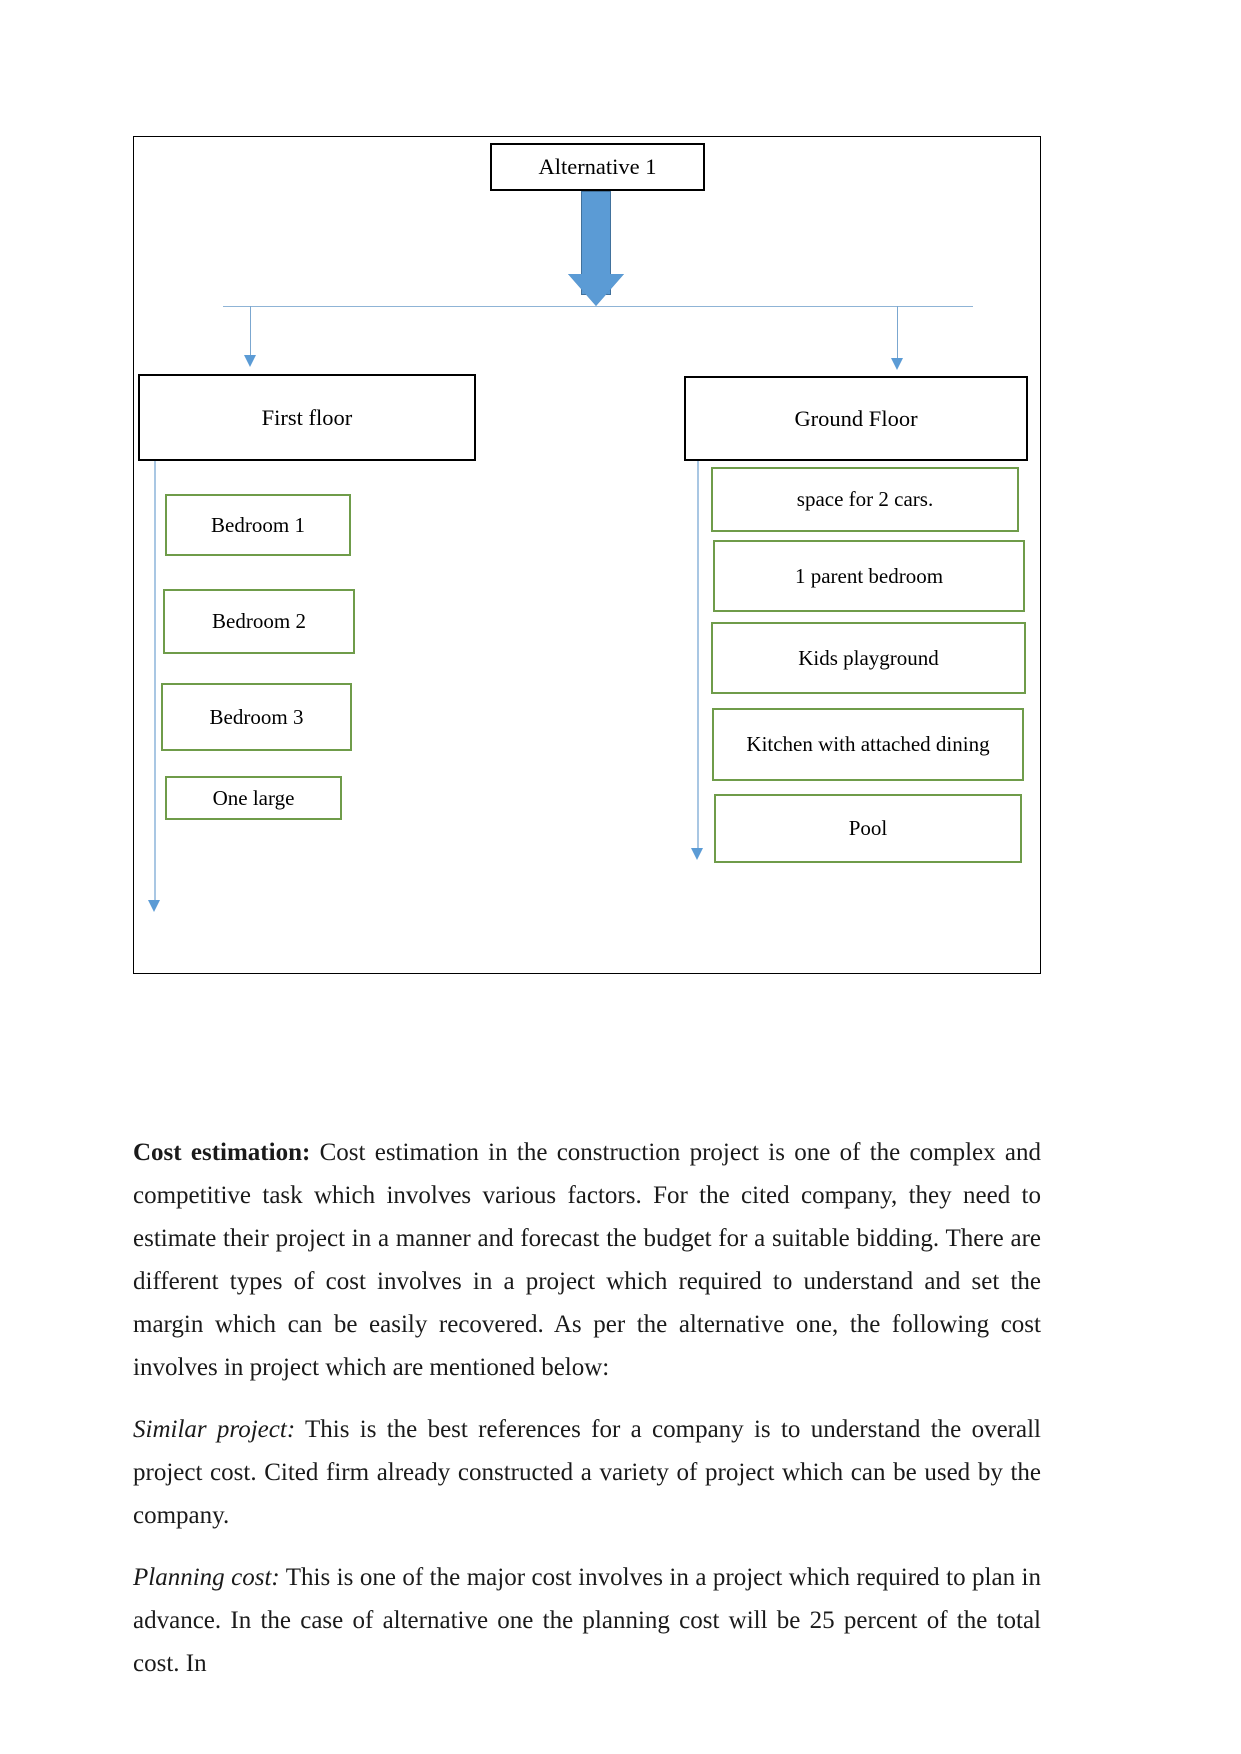 This screenshot has height=1754, width=1241. I want to click on right-branch-arrowhead, so click(897, 364).